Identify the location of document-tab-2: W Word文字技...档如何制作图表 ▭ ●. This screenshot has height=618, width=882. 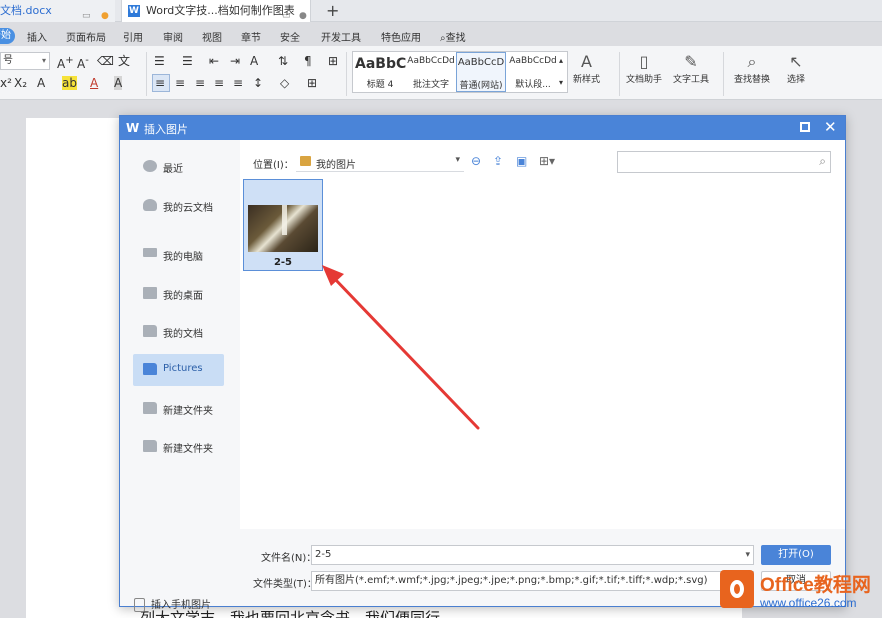
(216, 11).